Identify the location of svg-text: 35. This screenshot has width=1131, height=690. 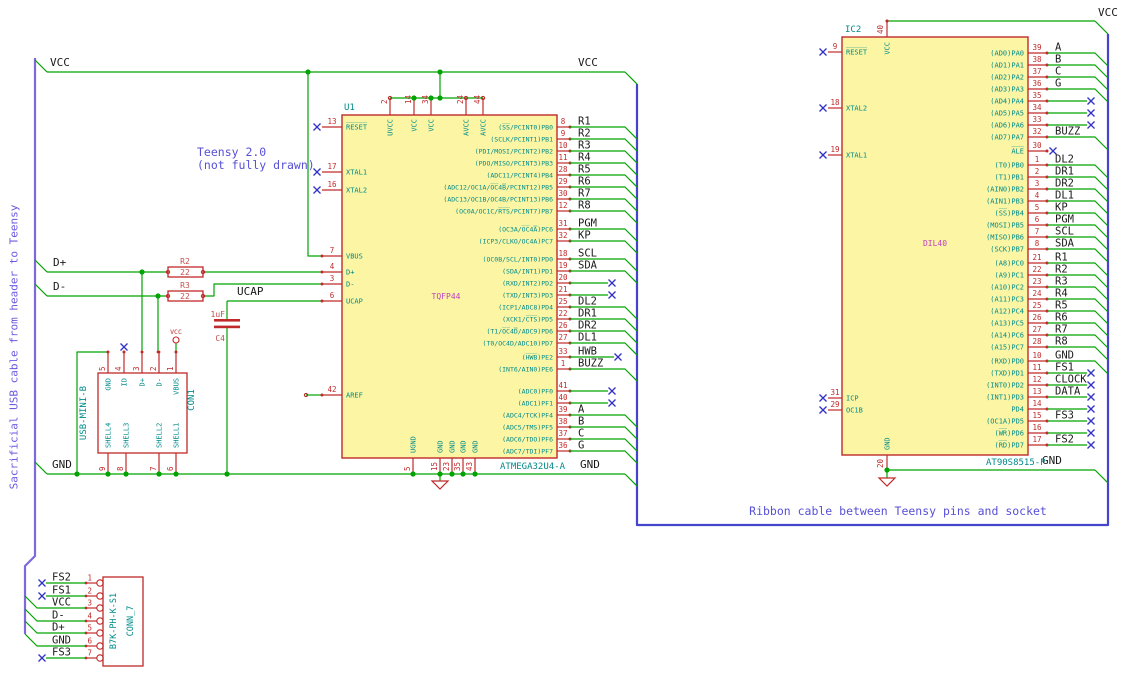
(457, 466).